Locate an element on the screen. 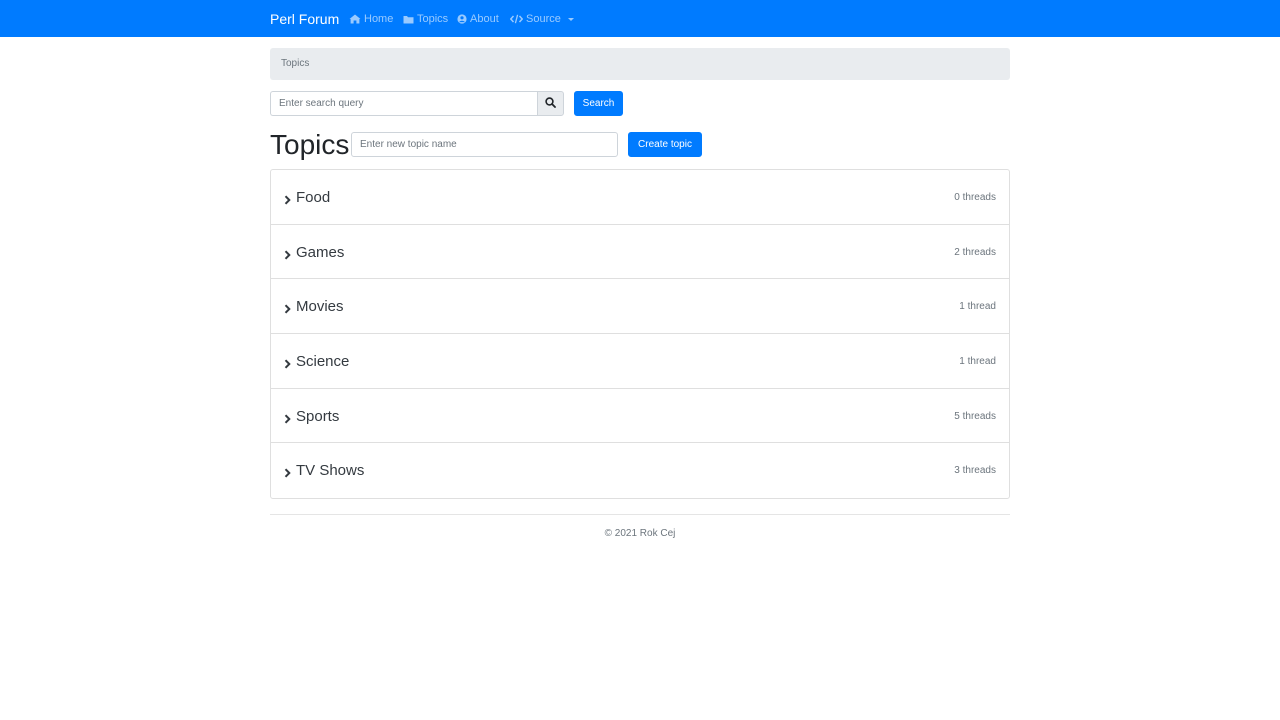  nav-link-topics: Topics is located at coordinates (425, 19).